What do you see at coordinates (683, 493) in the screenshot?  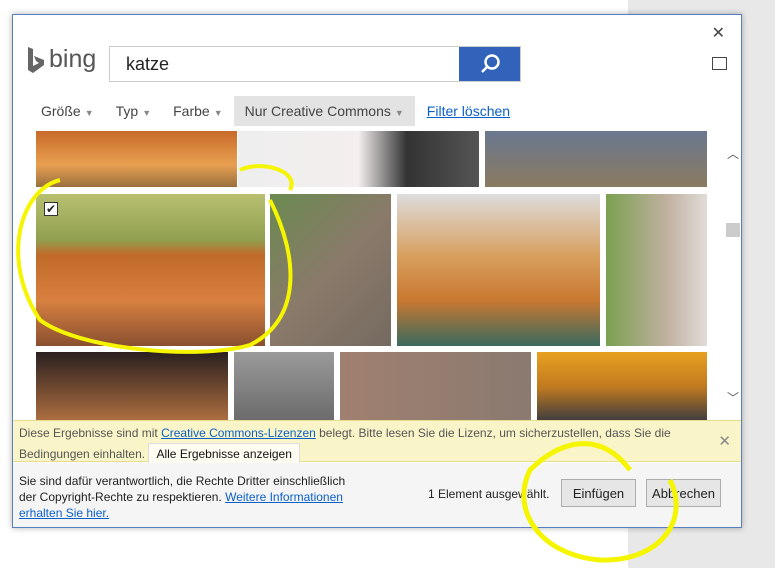 I see `cancel-button: Abbrechen` at bounding box center [683, 493].